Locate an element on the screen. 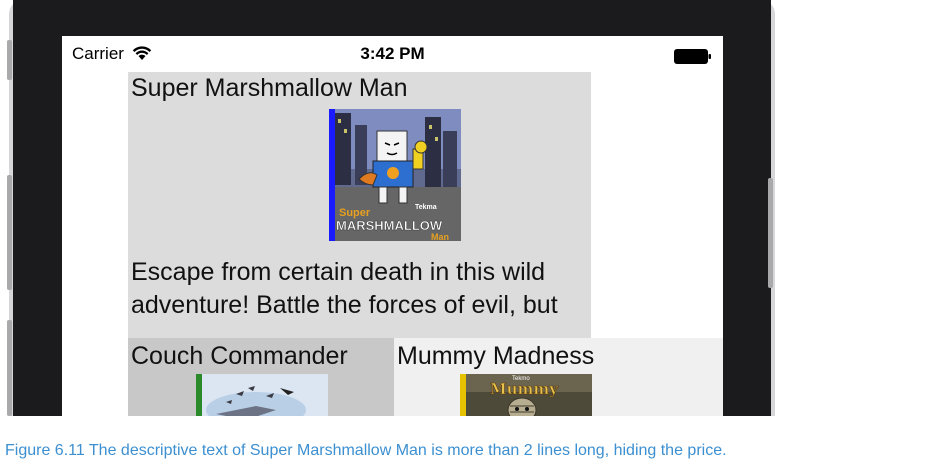  status-bar: Carrier 3:42 PM is located at coordinates (392, 54).